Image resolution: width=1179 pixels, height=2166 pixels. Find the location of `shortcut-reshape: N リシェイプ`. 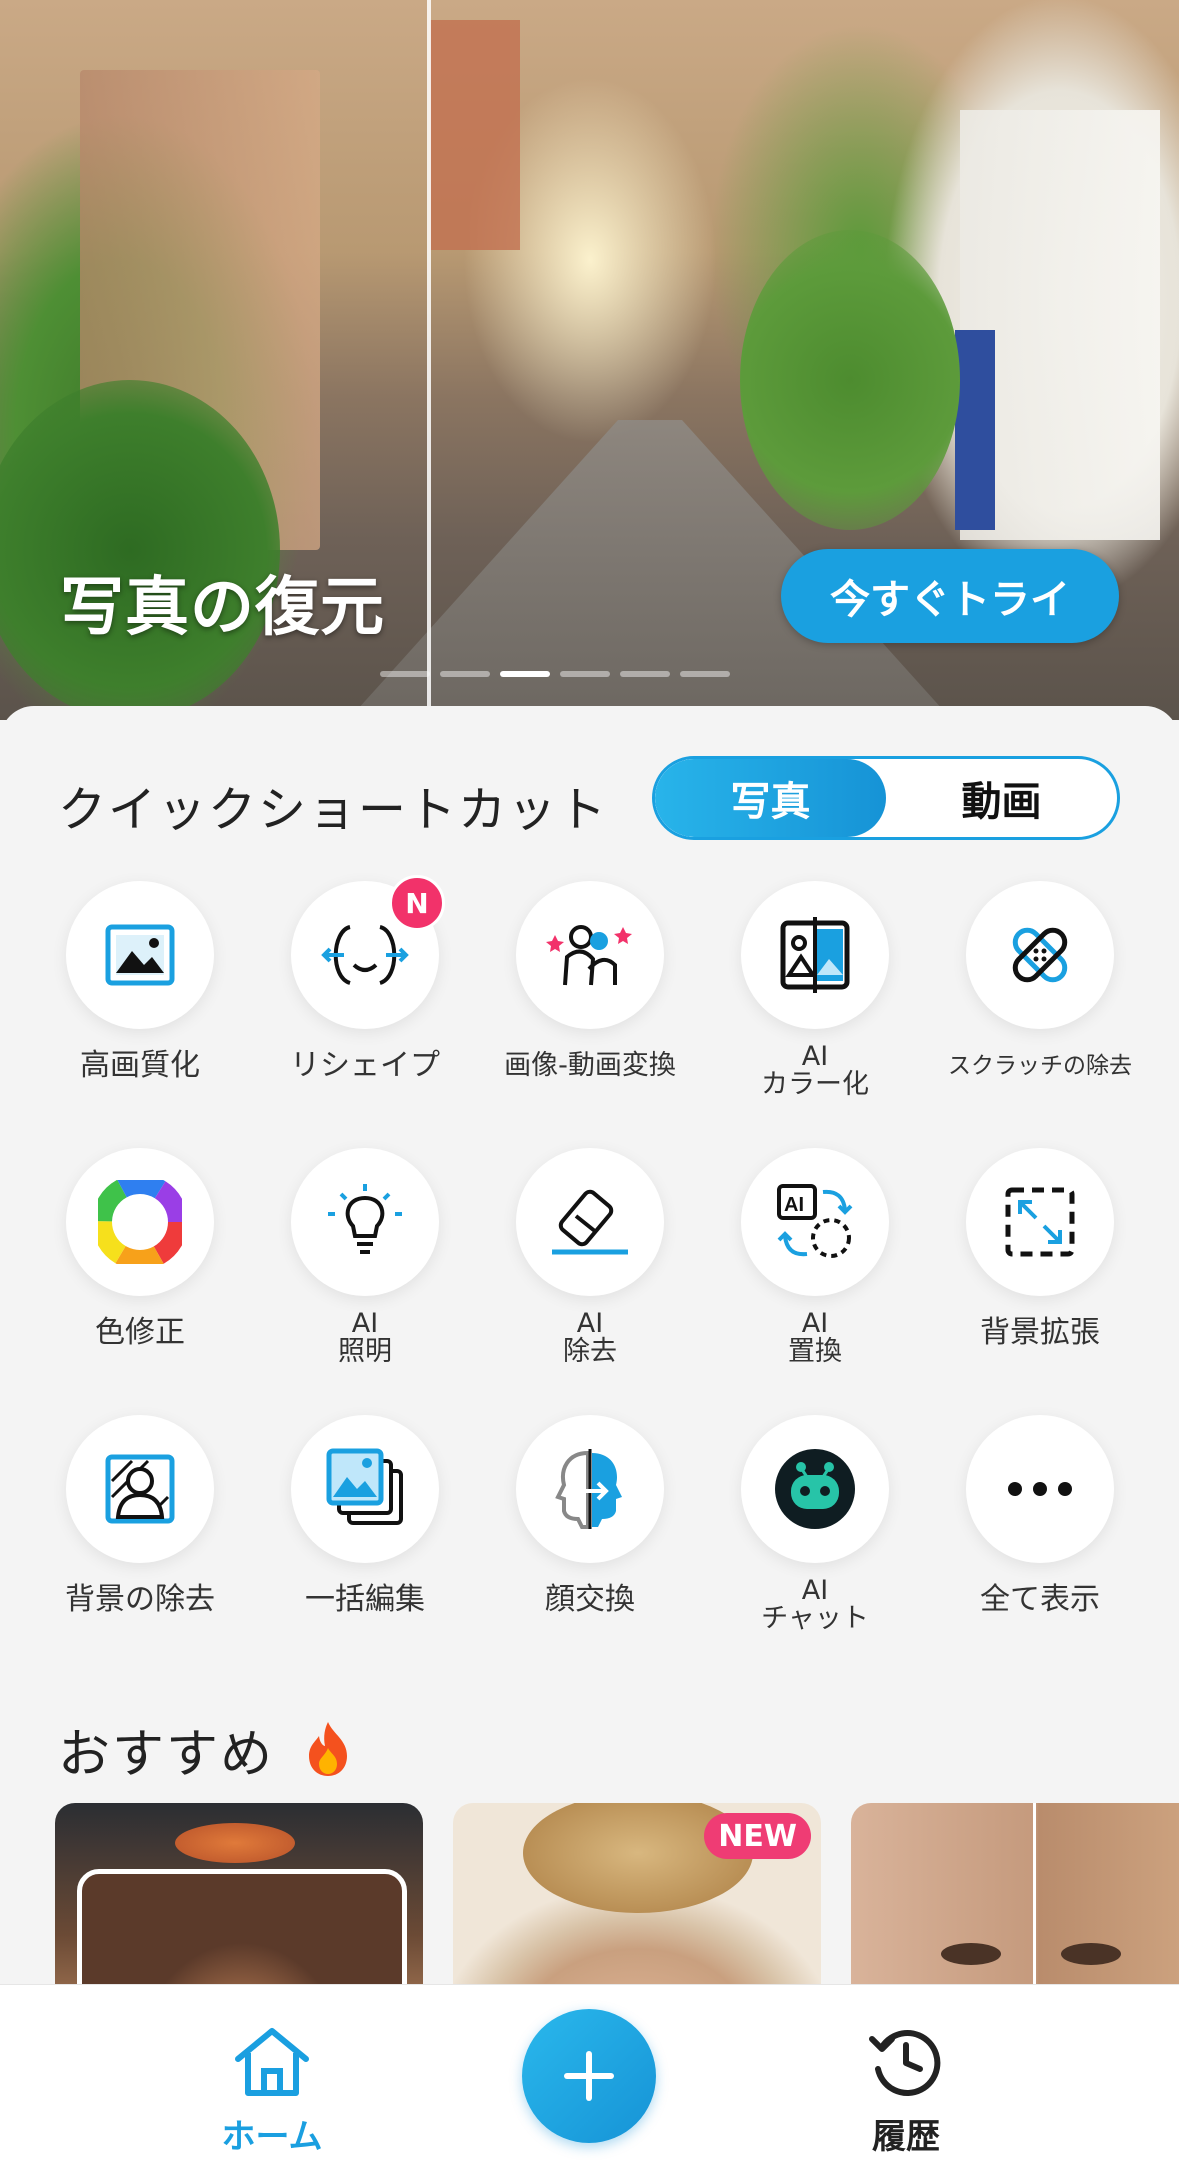

shortcut-reshape: N リシェイプ is located at coordinates (365, 979).